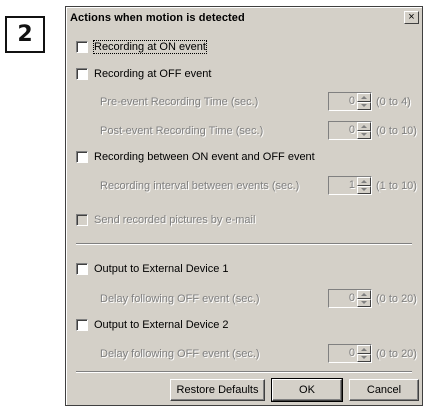 The image size is (433, 412). I want to click on interval-range: (1 to 10), so click(396, 186).